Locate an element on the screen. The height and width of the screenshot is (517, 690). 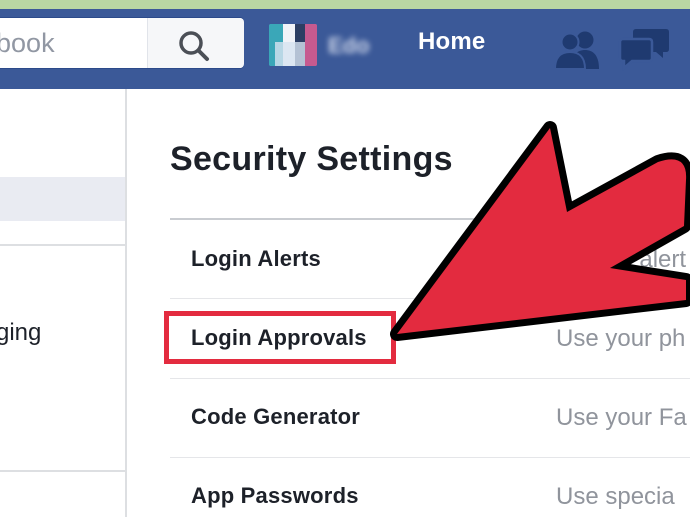
messages-icon is located at coordinates (644, 48).